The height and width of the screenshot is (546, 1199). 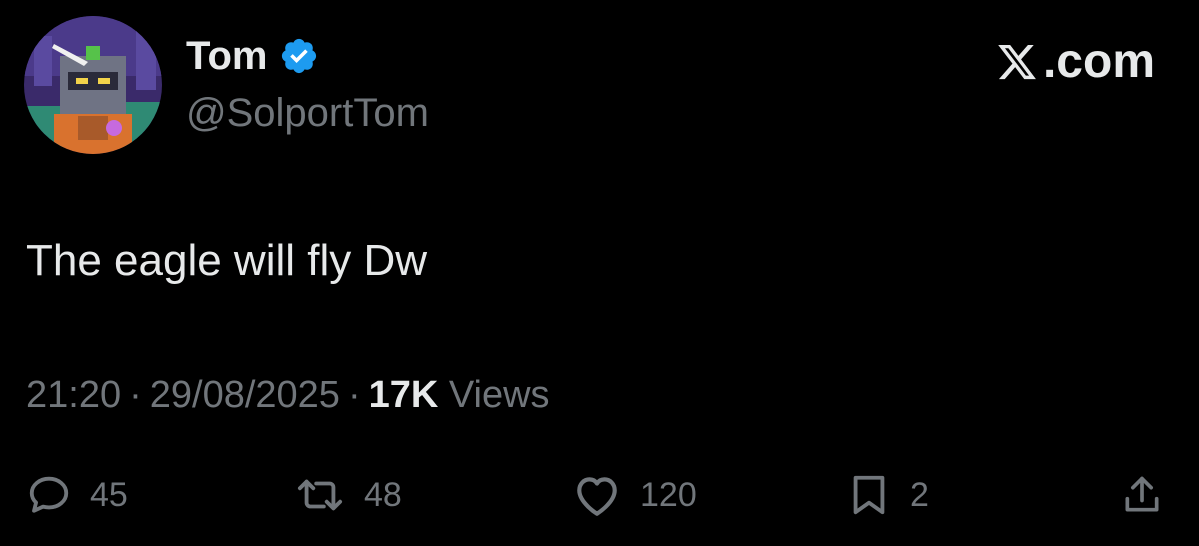 I want to click on repost-count: 48, so click(x=383, y=494).